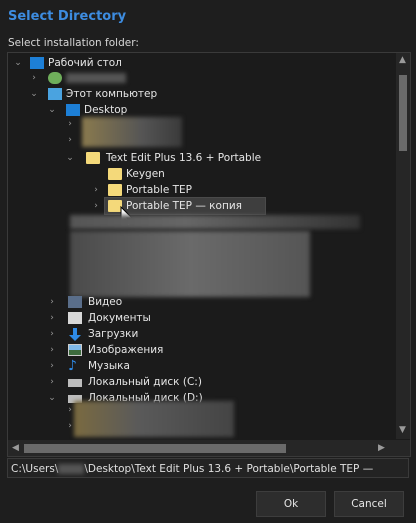 The height and width of the screenshot is (523, 416). What do you see at coordinates (72, 366) in the screenshot?
I see `music-note-icon: ♪` at bounding box center [72, 366].